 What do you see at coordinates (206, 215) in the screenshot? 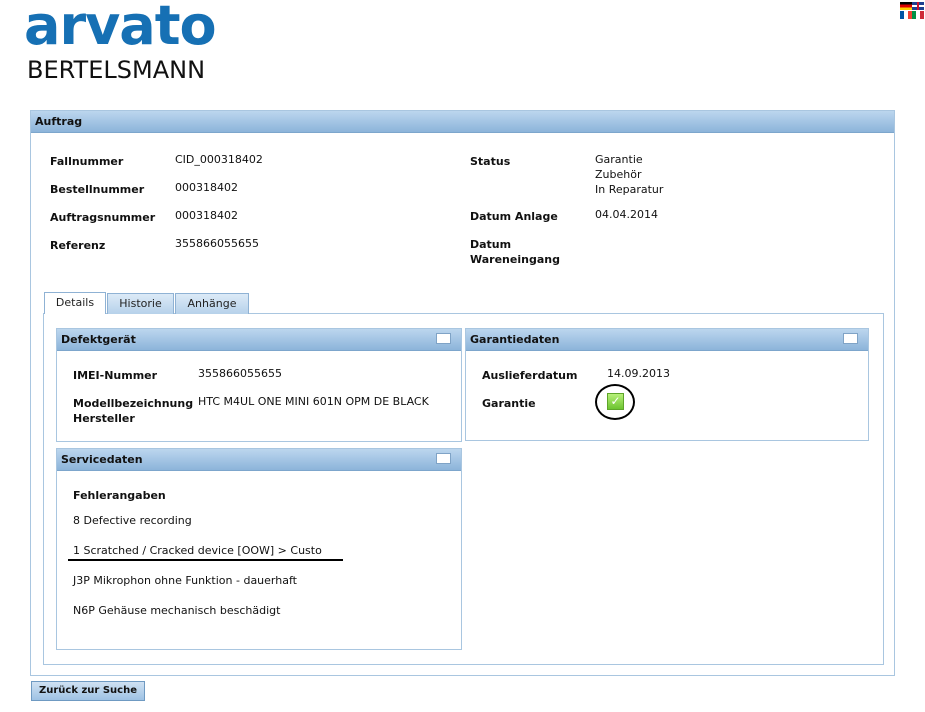
I see `auftragsnummer-value: 000318402` at bounding box center [206, 215].